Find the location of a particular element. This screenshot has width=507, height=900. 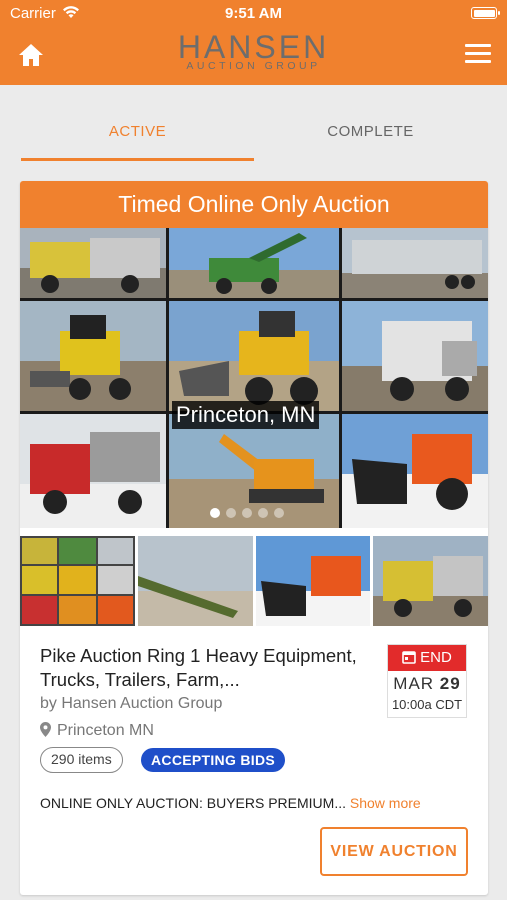

end-date-box: END MAR 29 10:00a CDT is located at coordinates (427, 681).